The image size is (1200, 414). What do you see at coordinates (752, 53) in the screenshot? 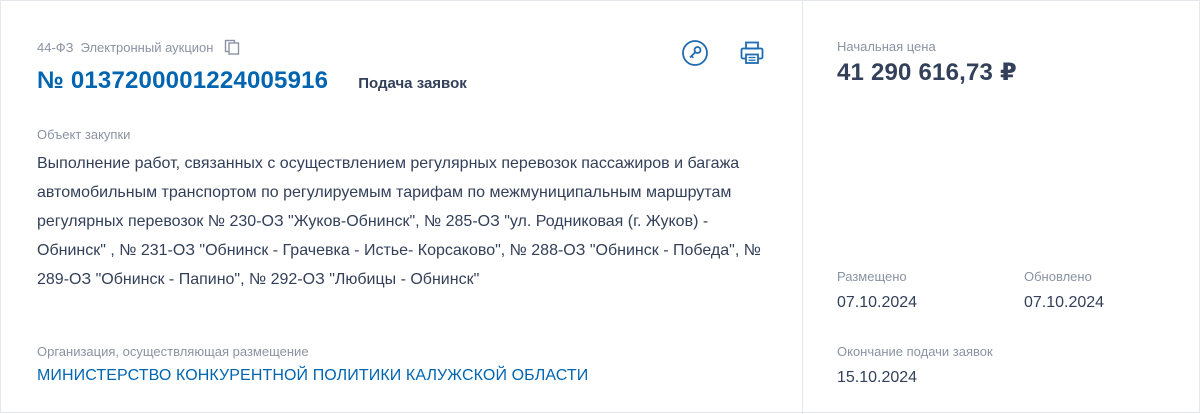
I see `print-icon` at bounding box center [752, 53].